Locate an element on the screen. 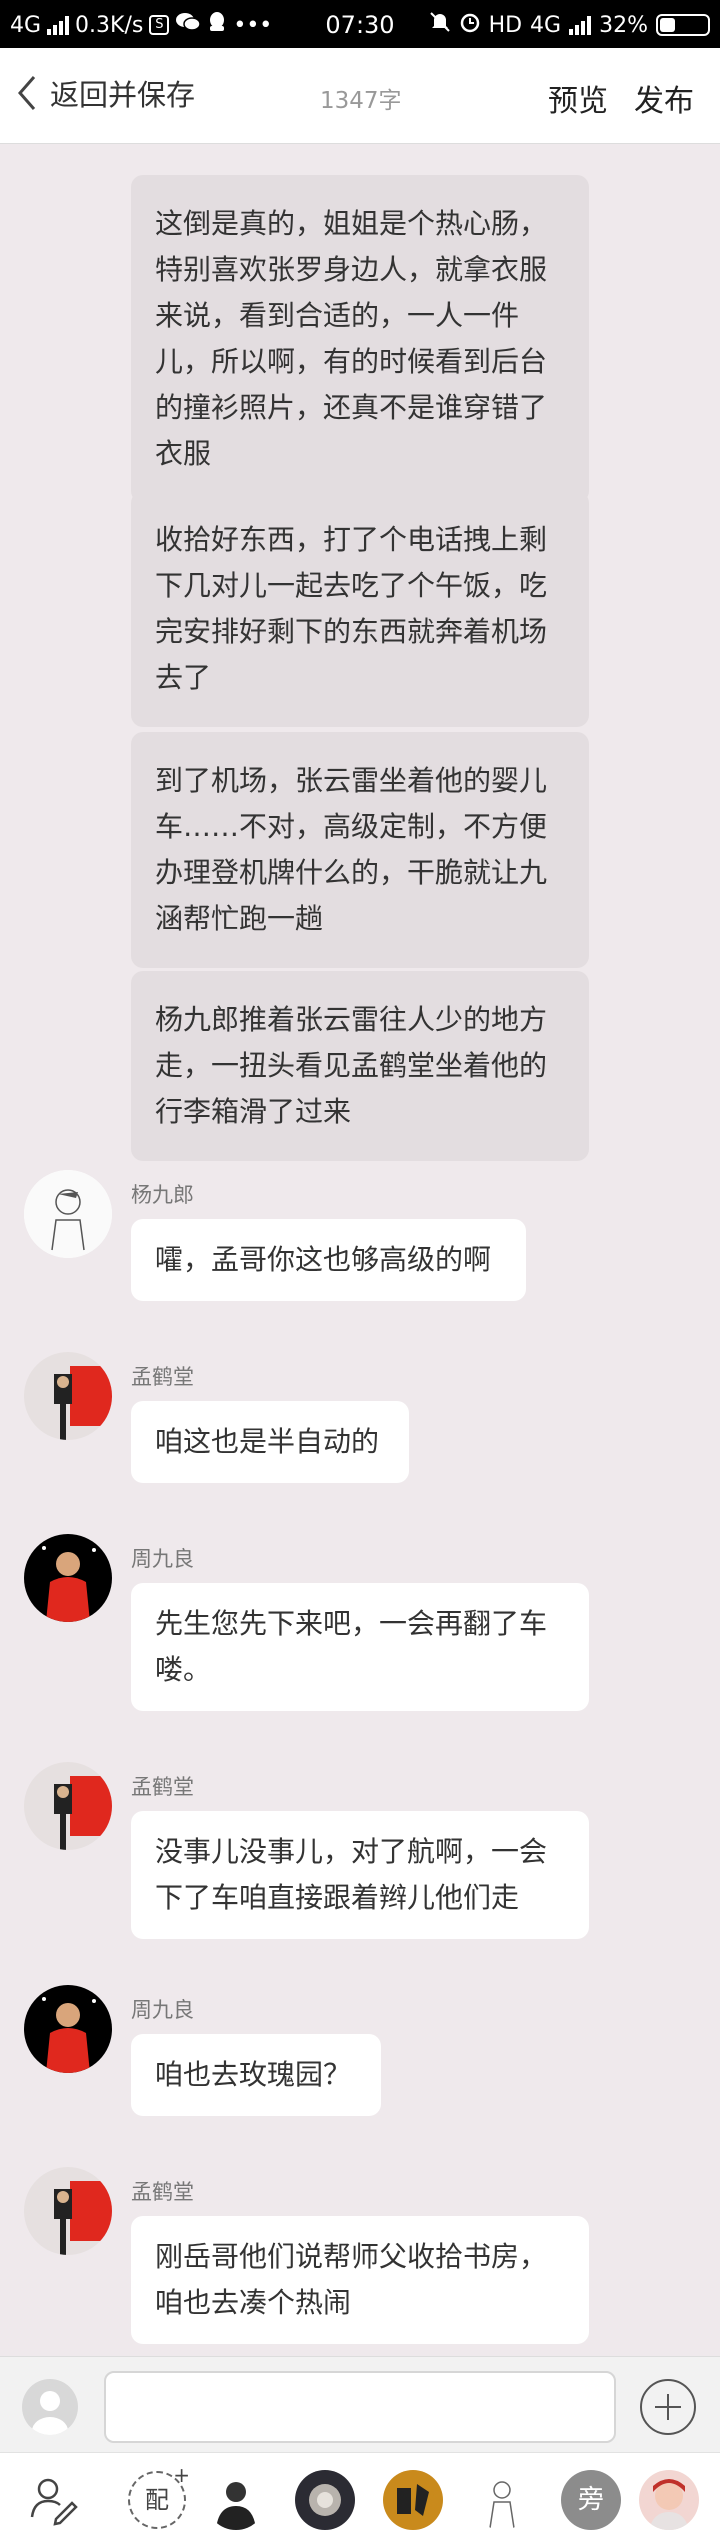 Image resolution: width=720 pixels, height=2546 pixels. message-bubble: 刚岳哥他们说帮师父收拾书房，咱也去凑个热闹 is located at coordinates (360, 2280).